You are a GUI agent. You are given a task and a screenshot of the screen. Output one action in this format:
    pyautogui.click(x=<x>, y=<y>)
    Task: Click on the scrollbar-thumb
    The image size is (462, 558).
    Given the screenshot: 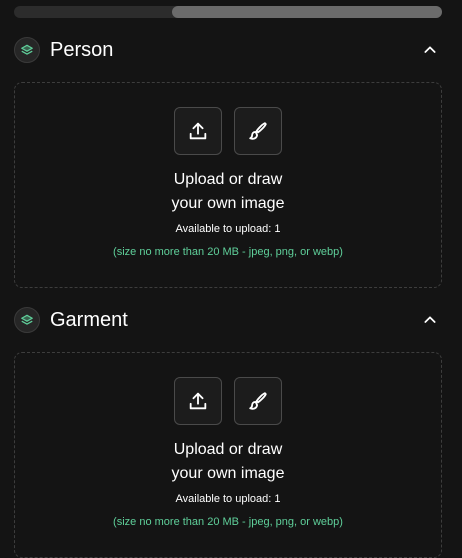 What is the action you would take?
    pyautogui.click(x=307, y=12)
    